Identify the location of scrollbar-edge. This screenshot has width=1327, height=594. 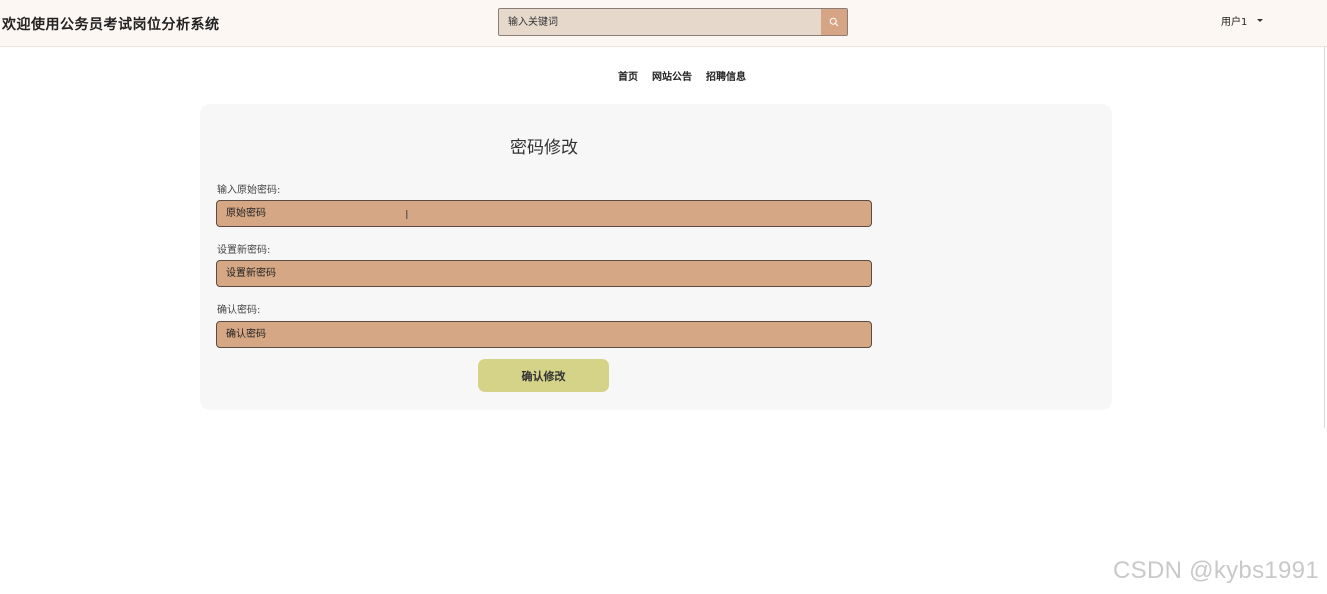
(1324, 237).